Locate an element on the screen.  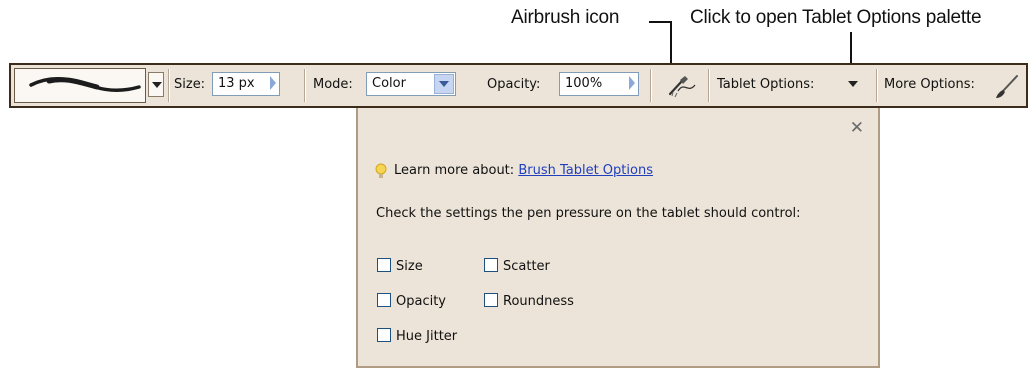
learn-more-row: Learn more about: Brush Tablet Options is located at coordinates (513, 170).